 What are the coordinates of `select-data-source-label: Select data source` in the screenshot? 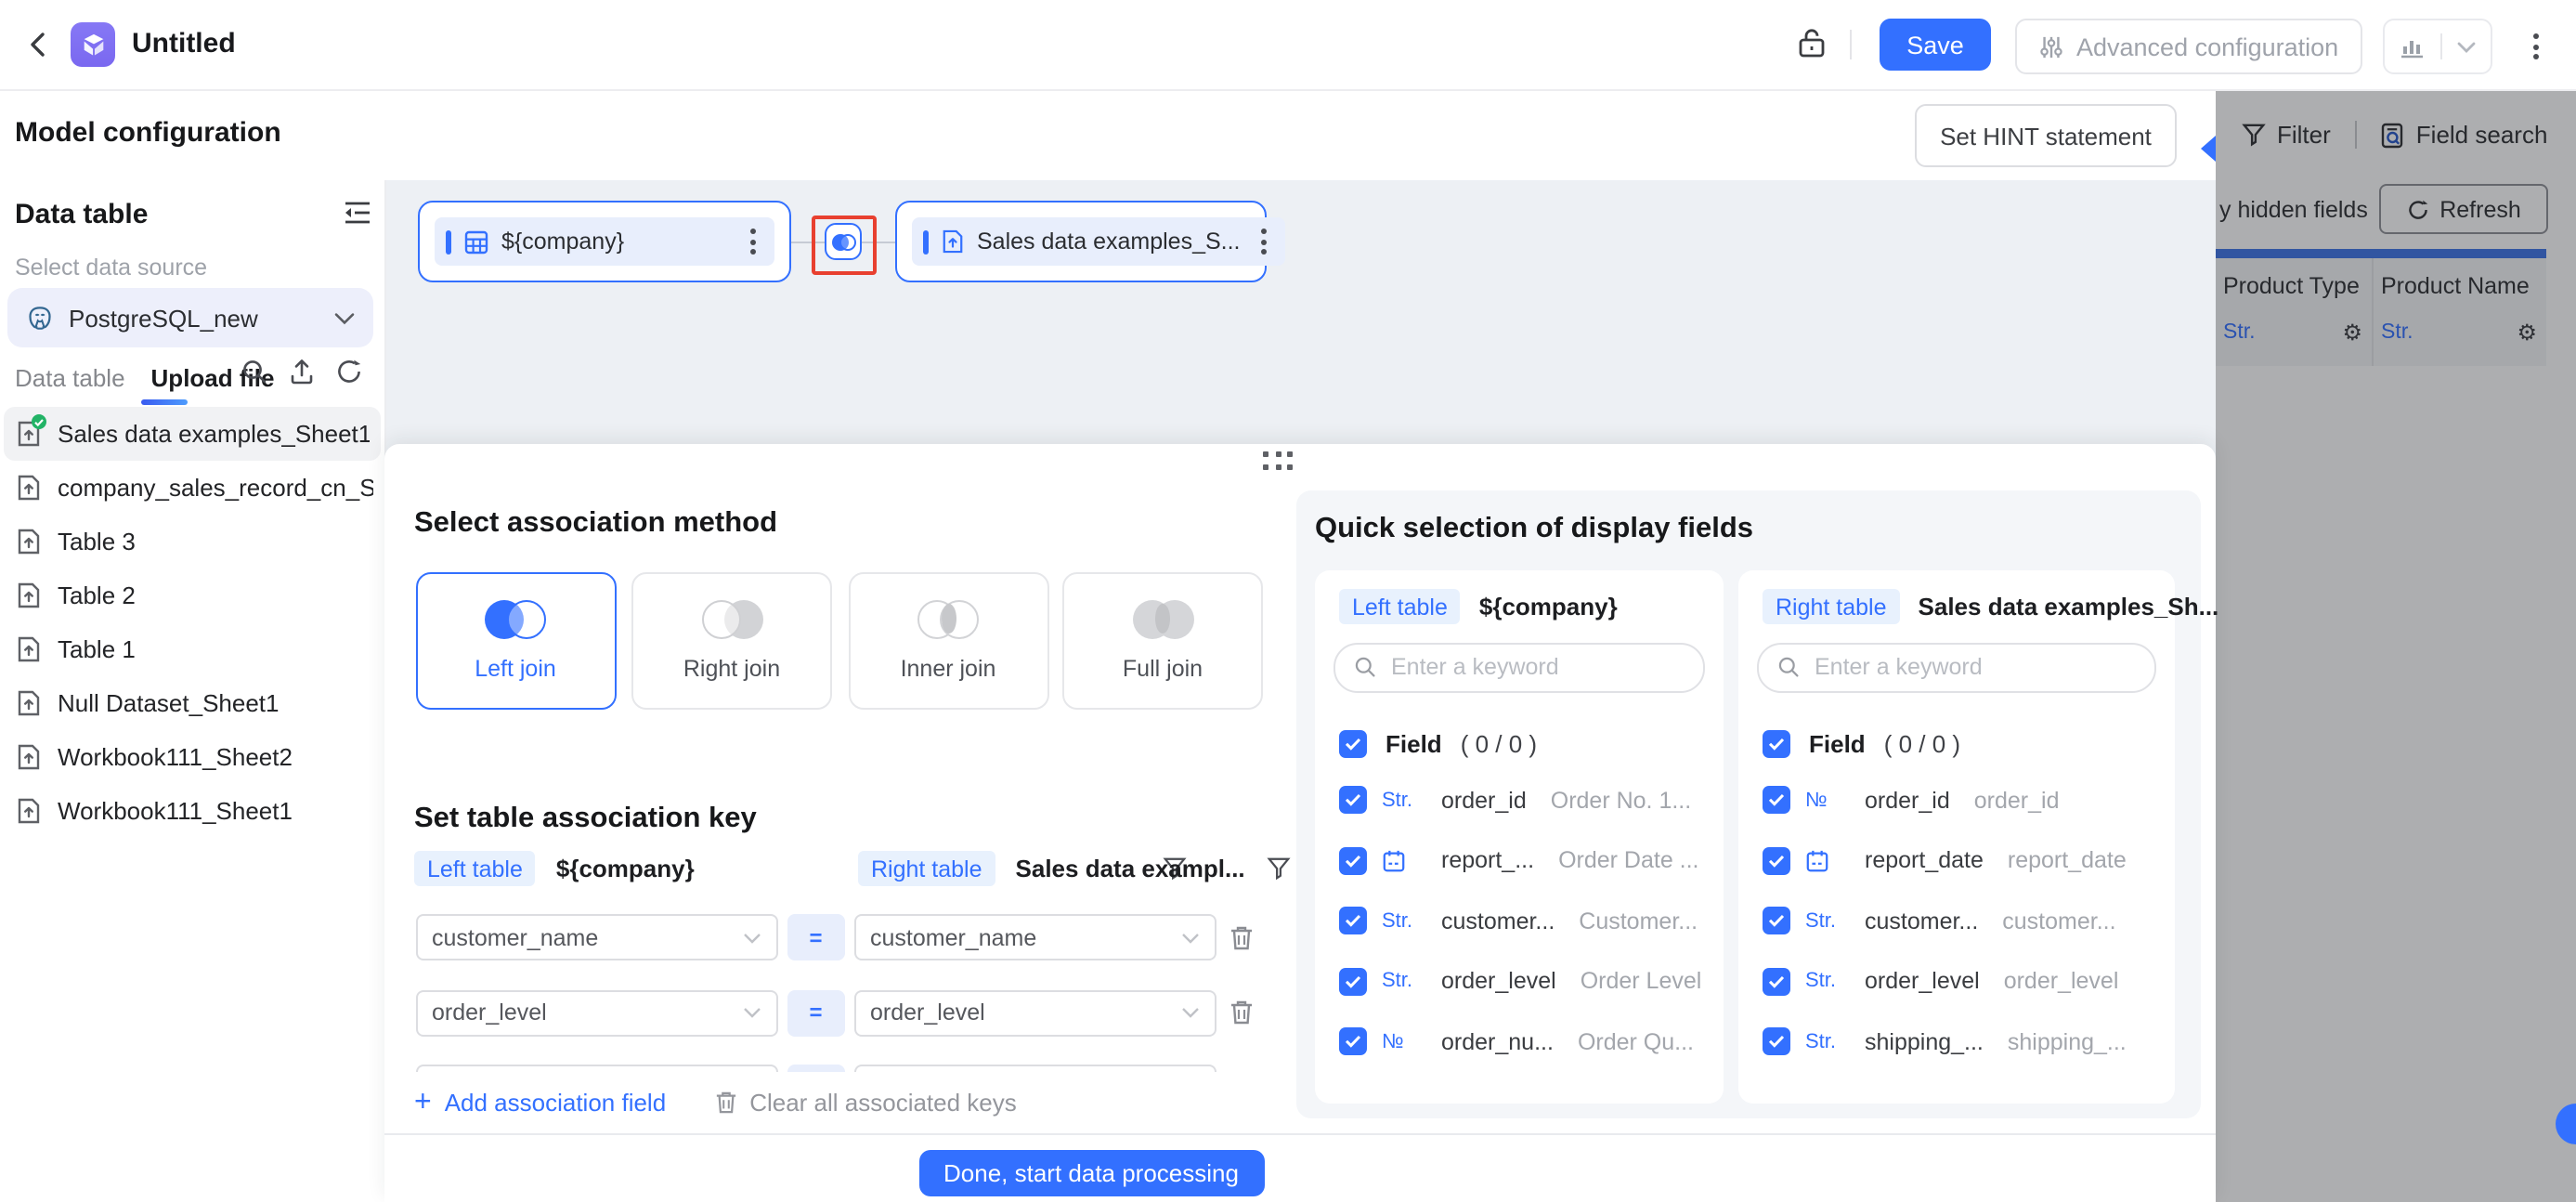 It's located at (111, 268).